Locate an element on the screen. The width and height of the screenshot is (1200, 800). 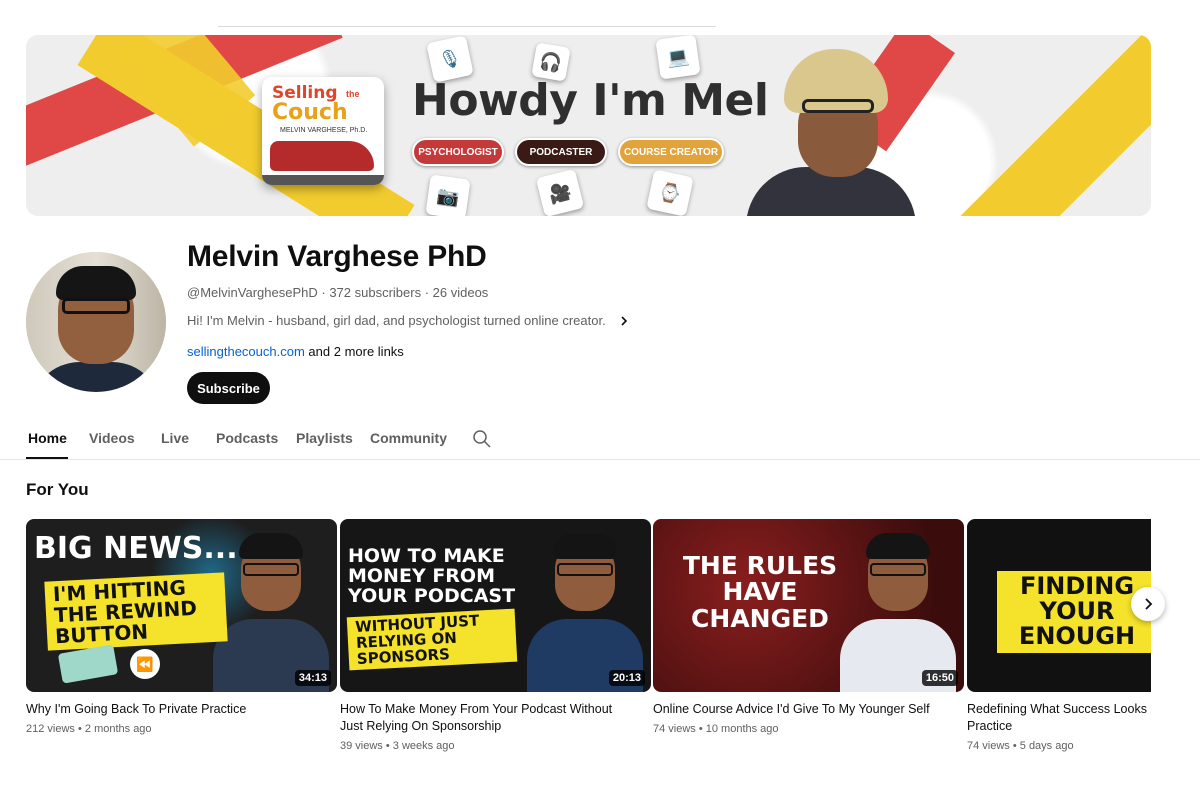
selling-the-couch-logo: Selling the Couch MELVIN VARGHESE, Ph.D. is located at coordinates (323, 131).